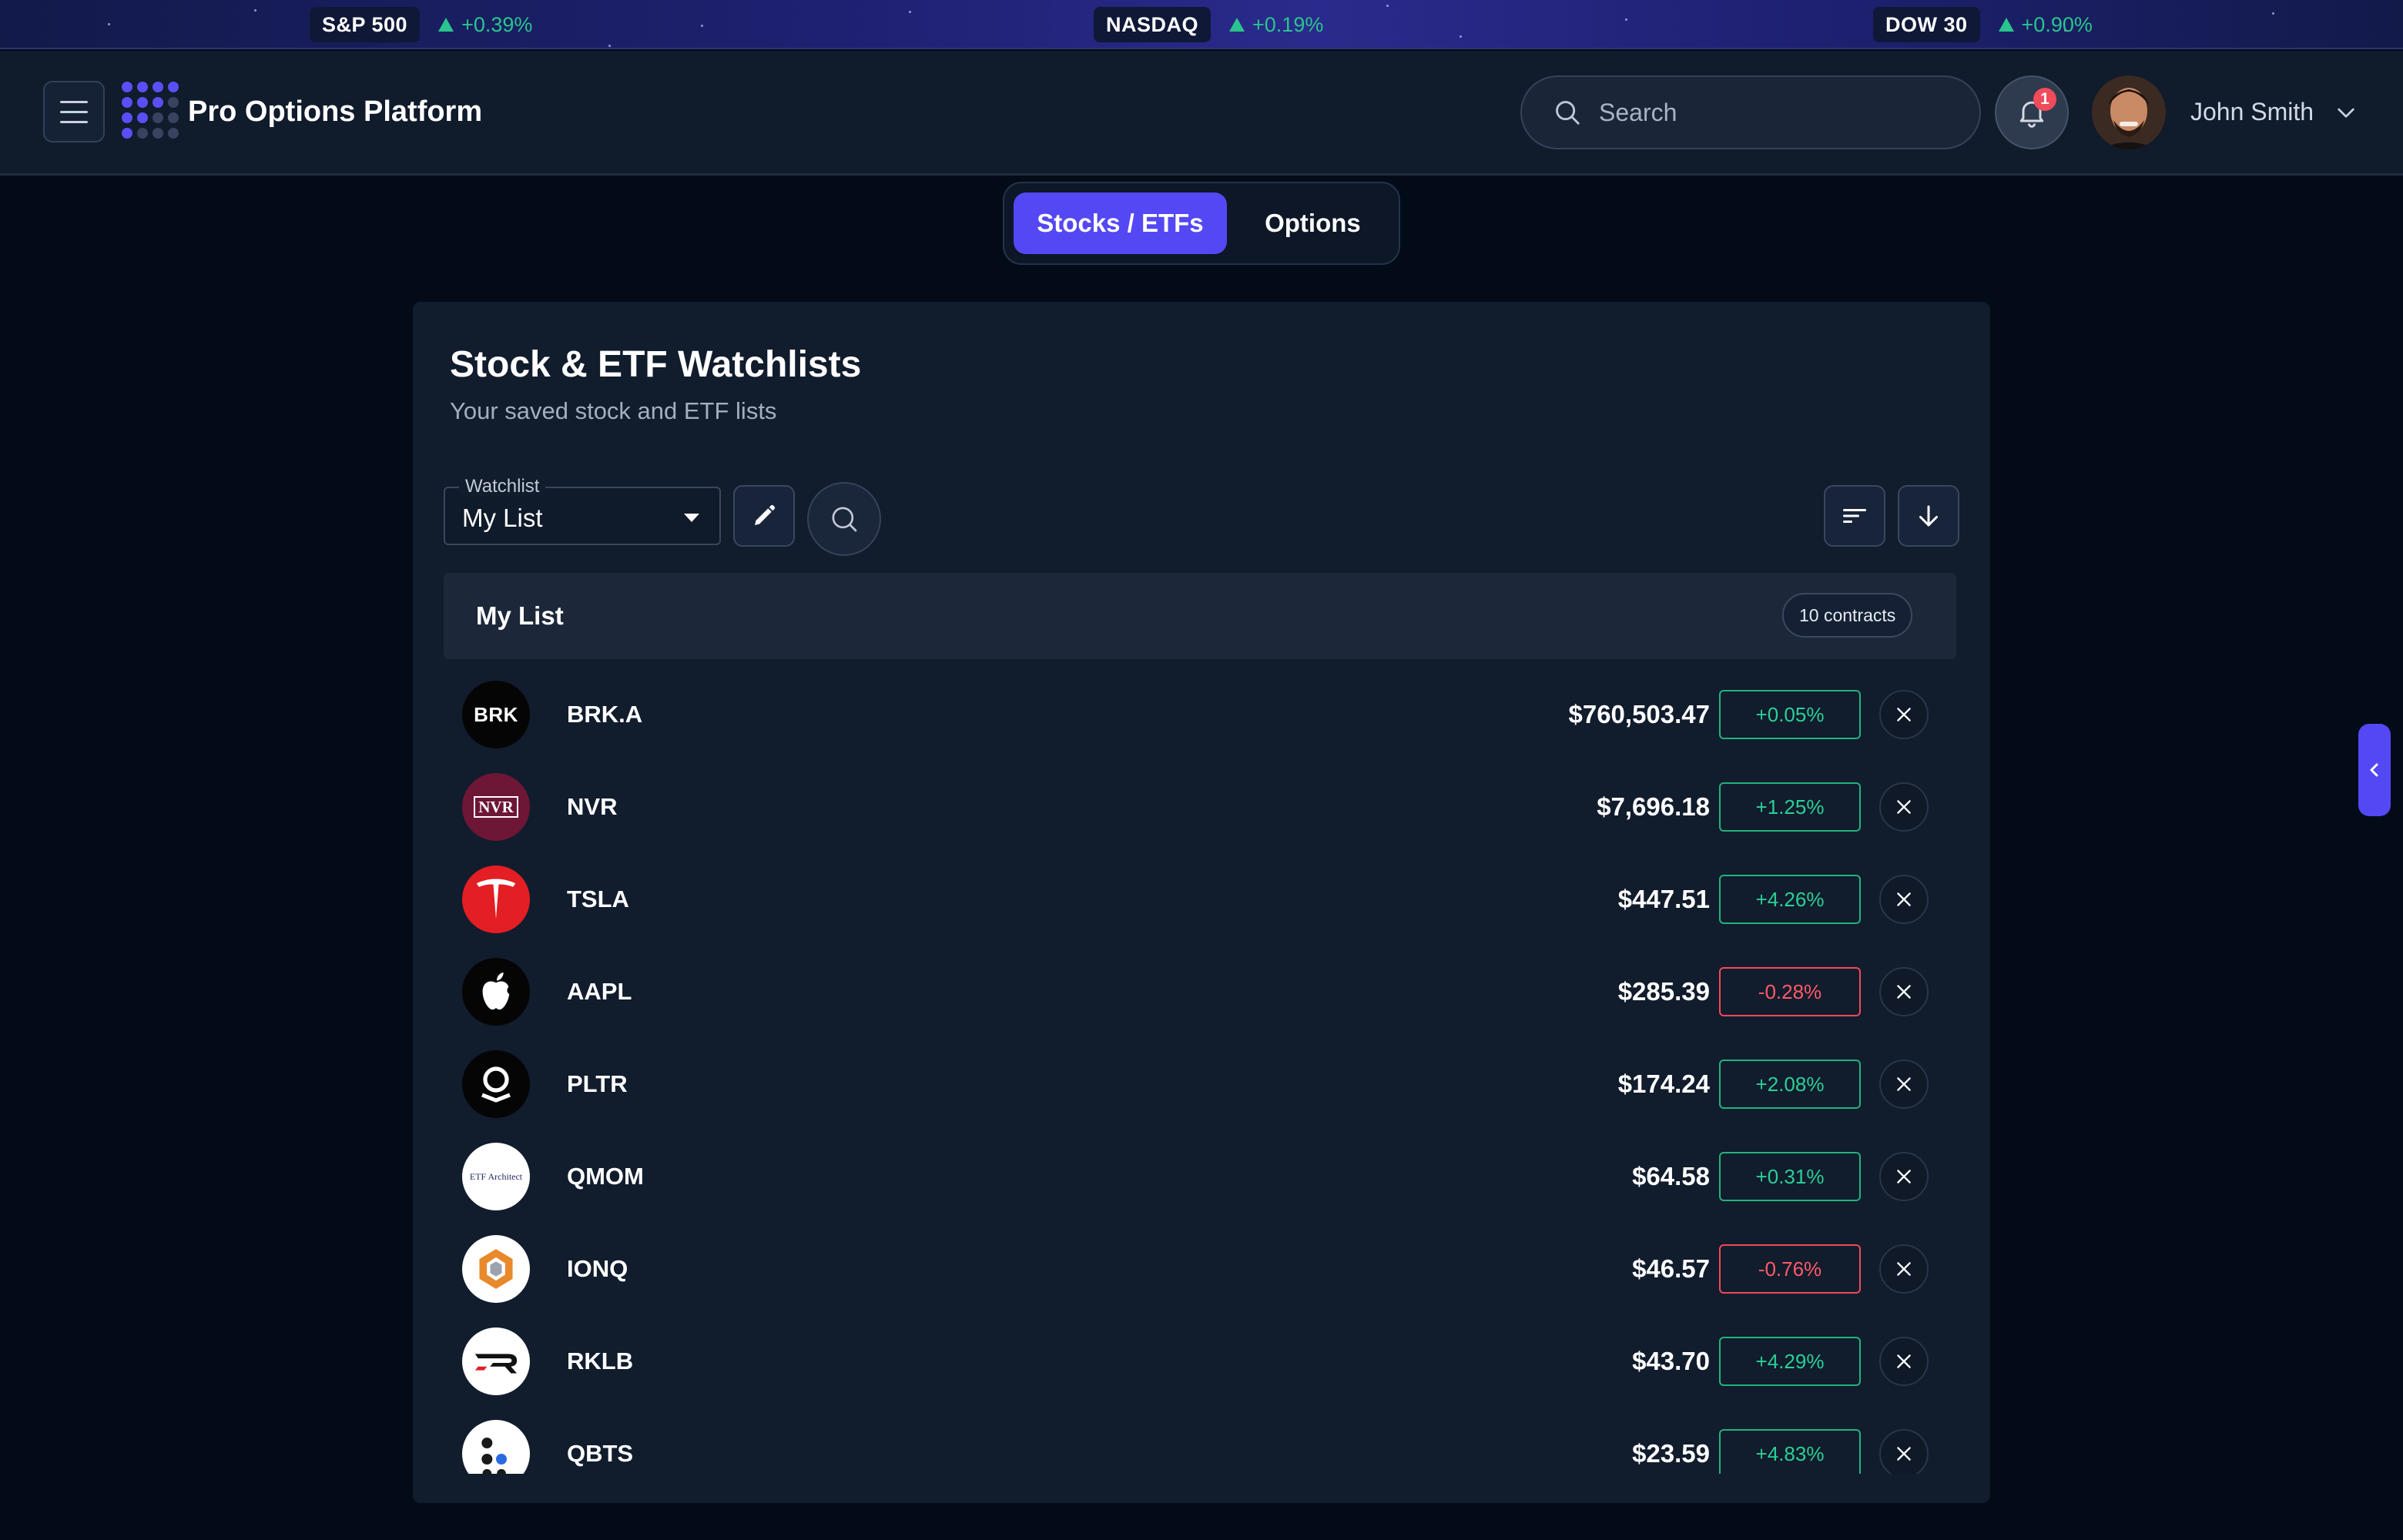 The height and width of the screenshot is (1540, 2403). Describe the element at coordinates (598, 899) in the screenshot. I see `row-symbol: TSLA` at that location.